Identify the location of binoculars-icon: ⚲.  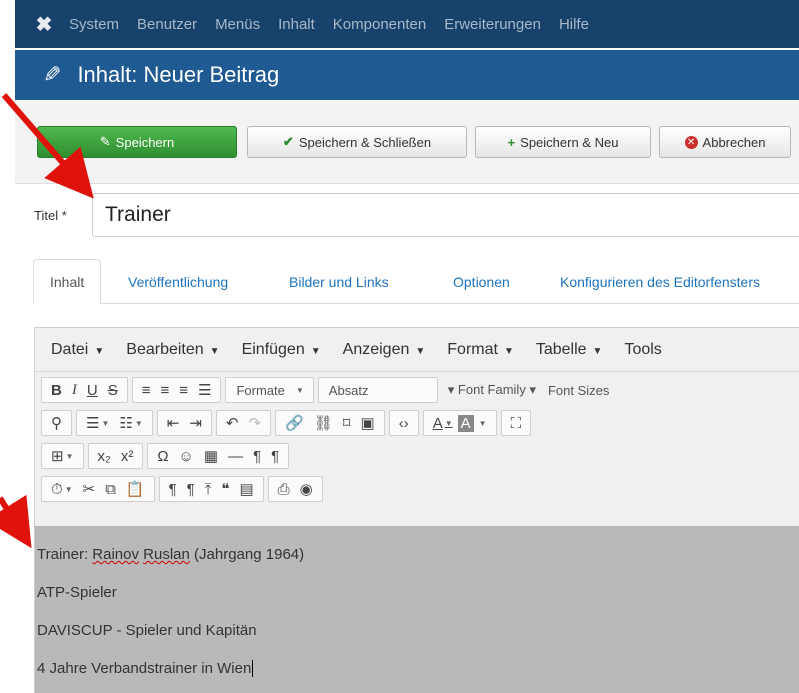
(56, 423).